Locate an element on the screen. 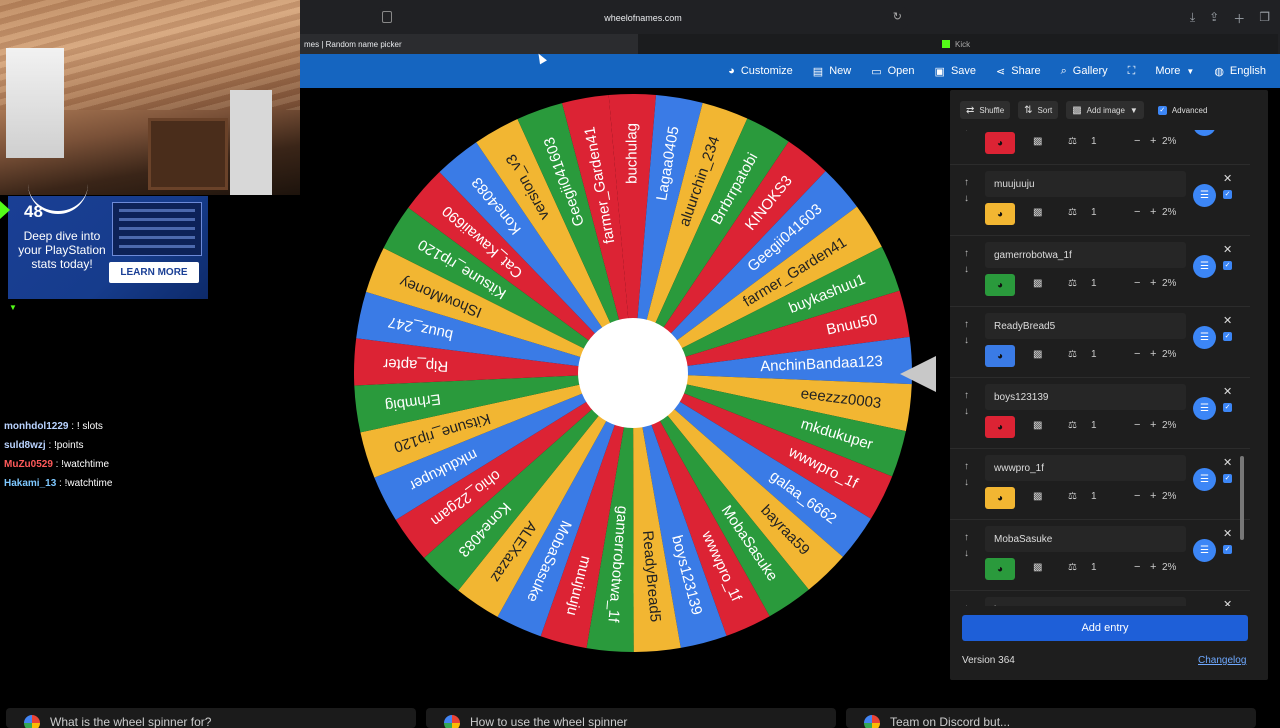 This screenshot has width=1280, height=728. tab-wheelofnames: mes | Random name picker is located at coordinates (469, 44).